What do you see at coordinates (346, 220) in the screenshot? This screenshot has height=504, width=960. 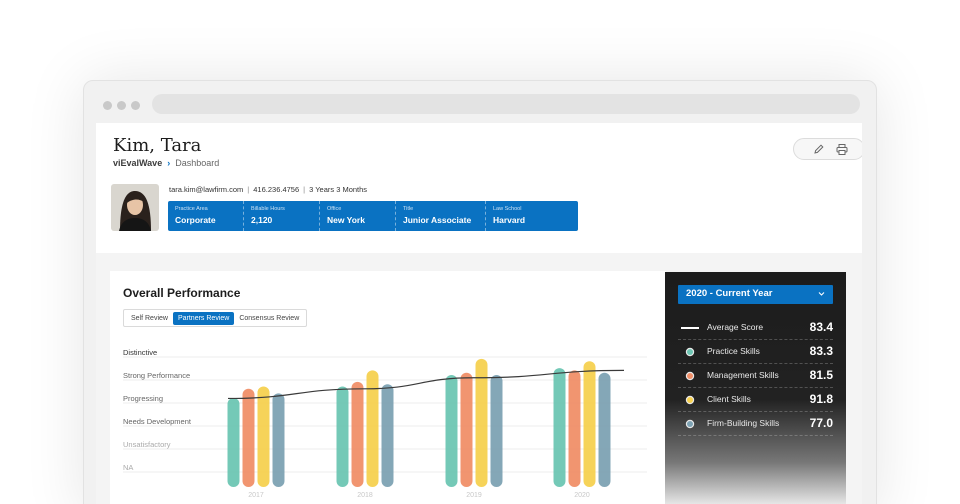 I see `detail-value: New York` at bounding box center [346, 220].